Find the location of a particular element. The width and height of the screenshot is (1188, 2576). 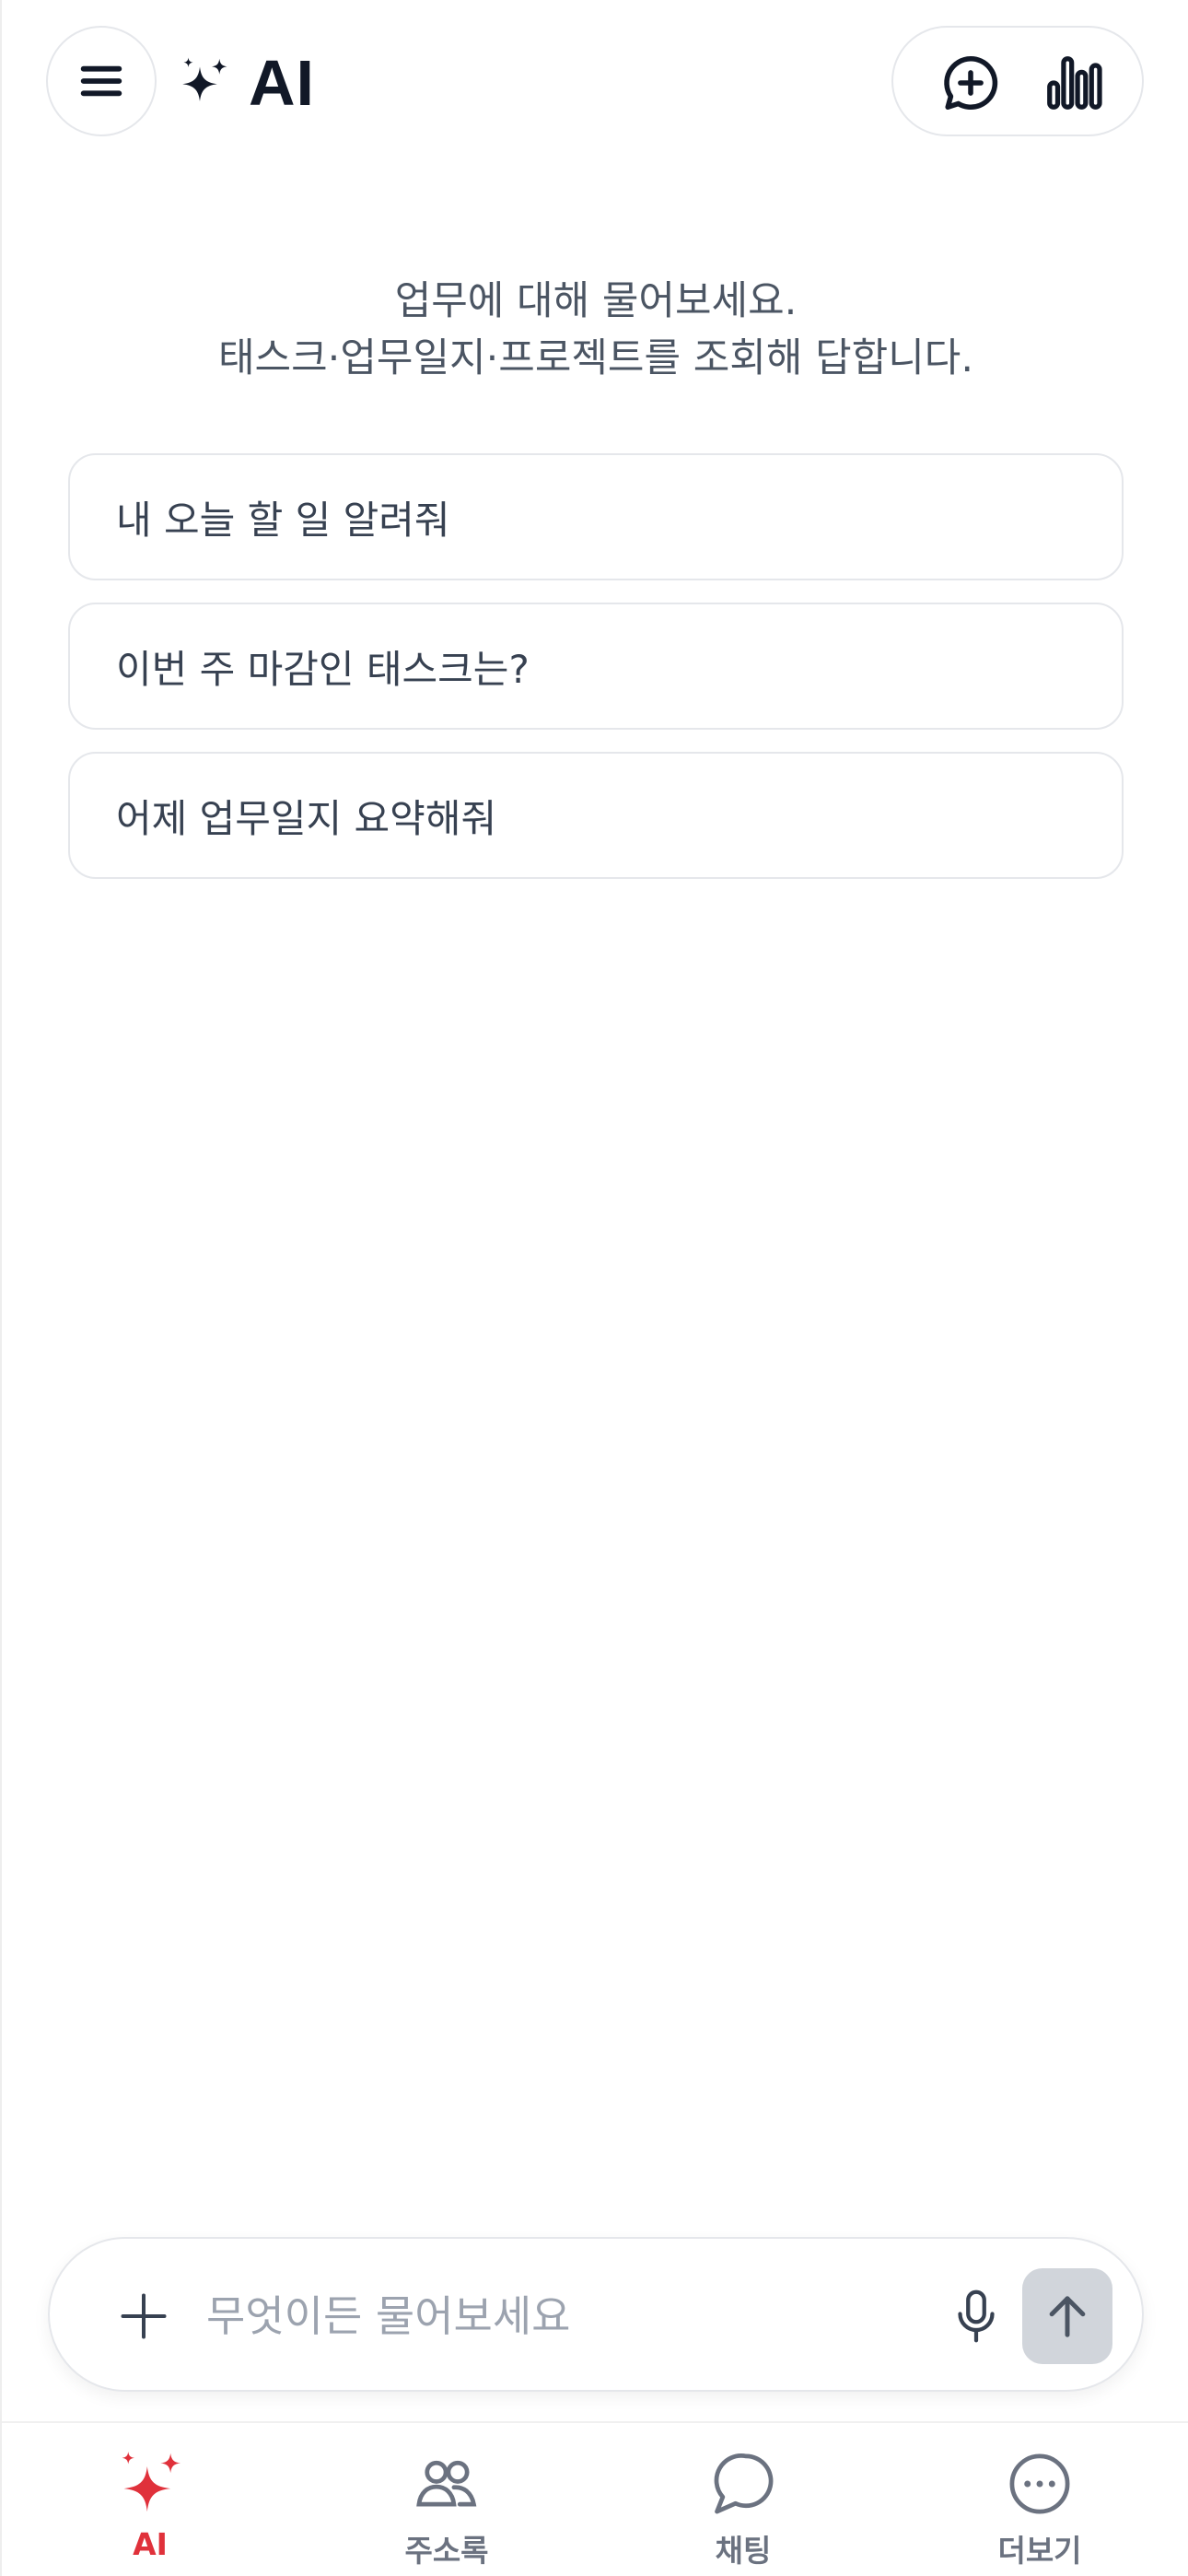

intro-line-2: 태스크·업무일지·프로젝트를 조회해 답합니다. is located at coordinates (595, 358).